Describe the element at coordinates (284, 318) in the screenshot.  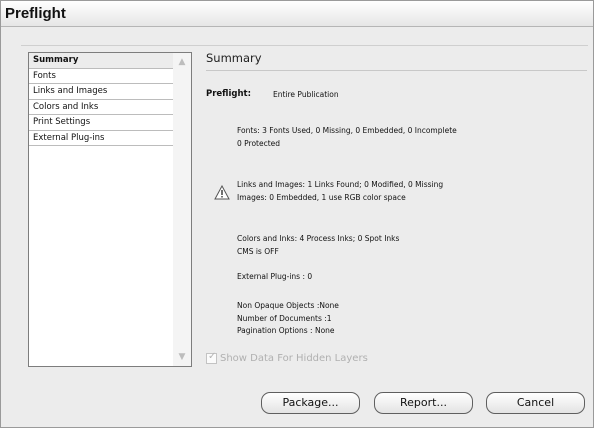
I see `documents-line: Number of Documents :1` at that location.